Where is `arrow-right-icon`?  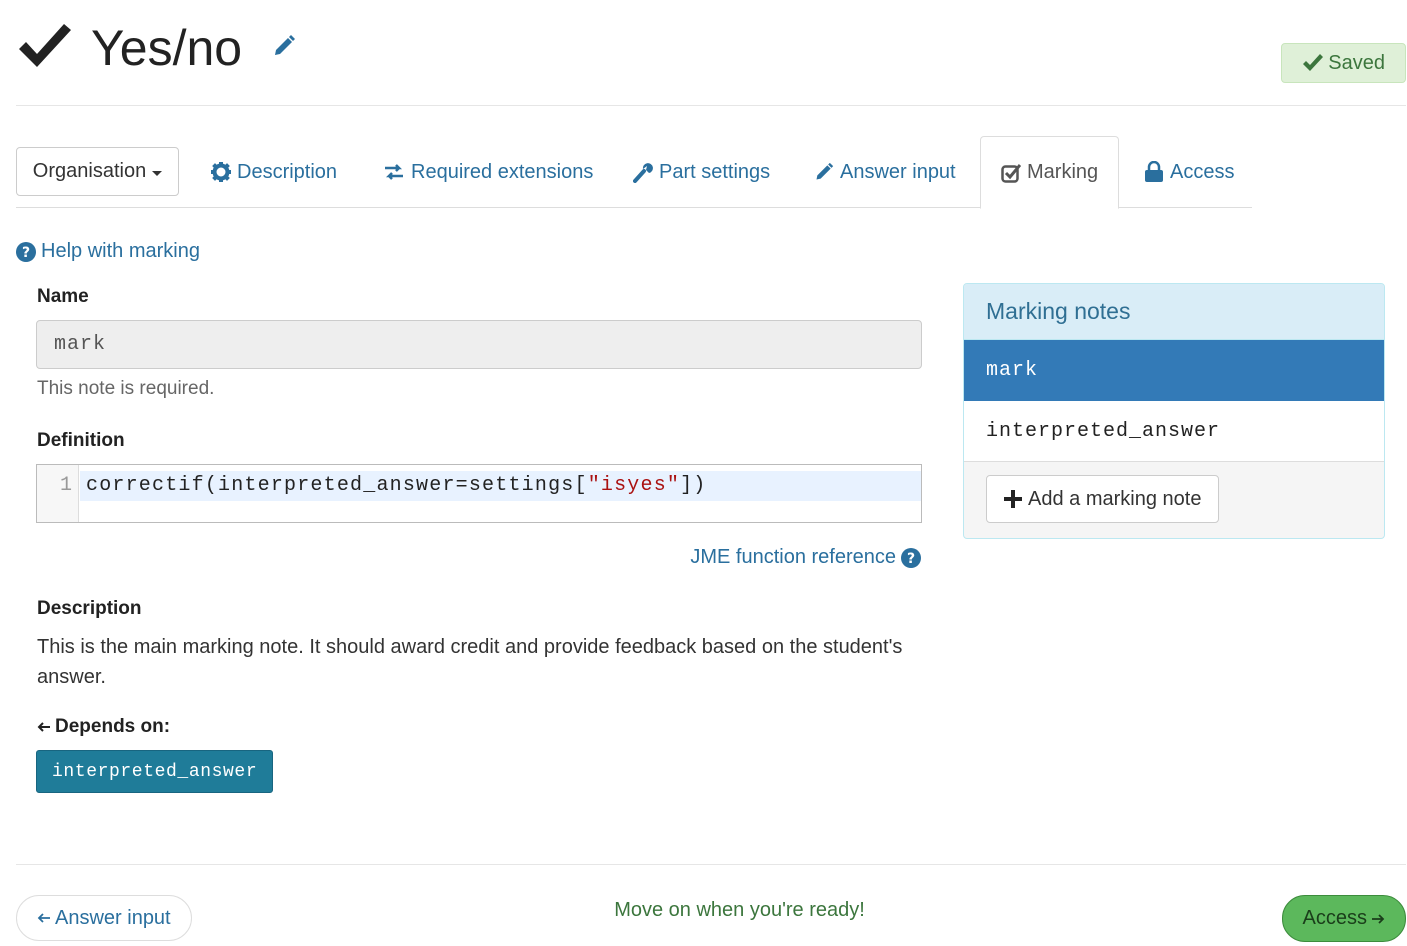
arrow-right-icon is located at coordinates (1378, 919).